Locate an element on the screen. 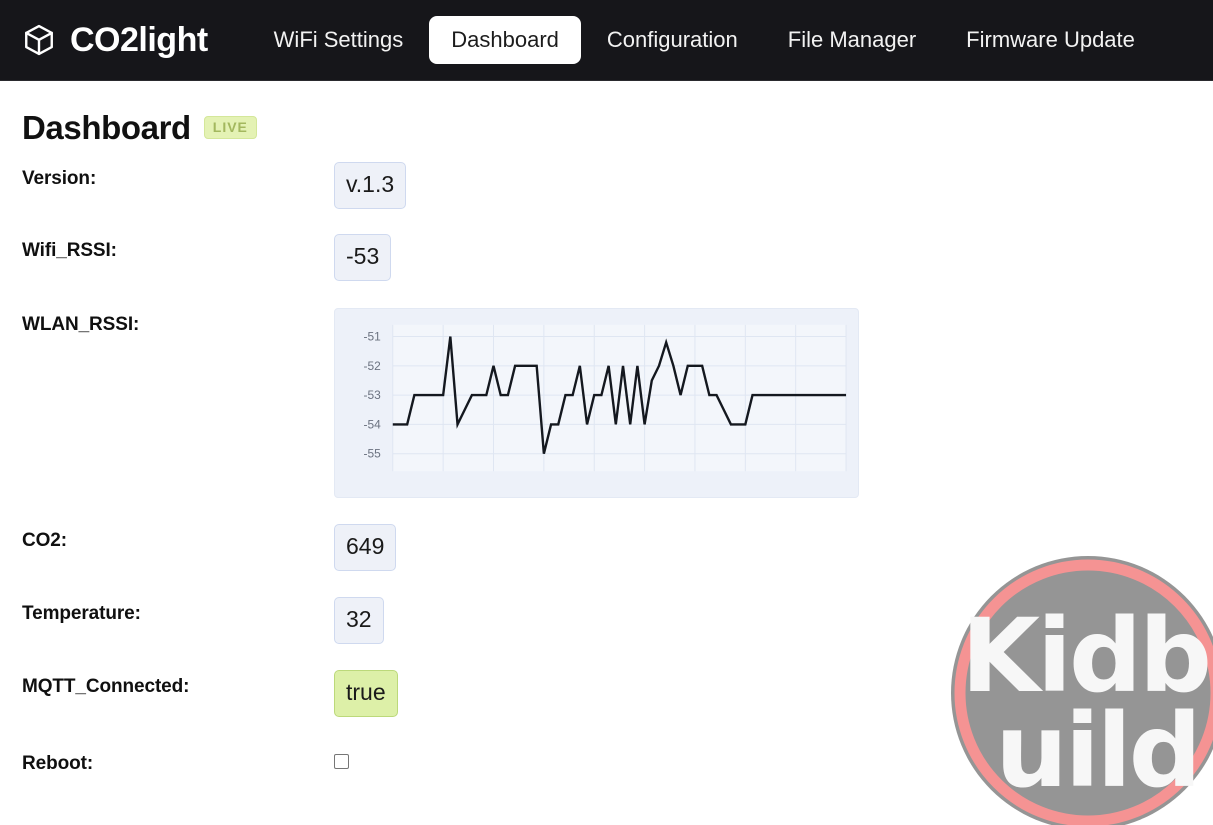 The image size is (1213, 825). field-row-version: Version: v.1.3 is located at coordinates (606, 185).